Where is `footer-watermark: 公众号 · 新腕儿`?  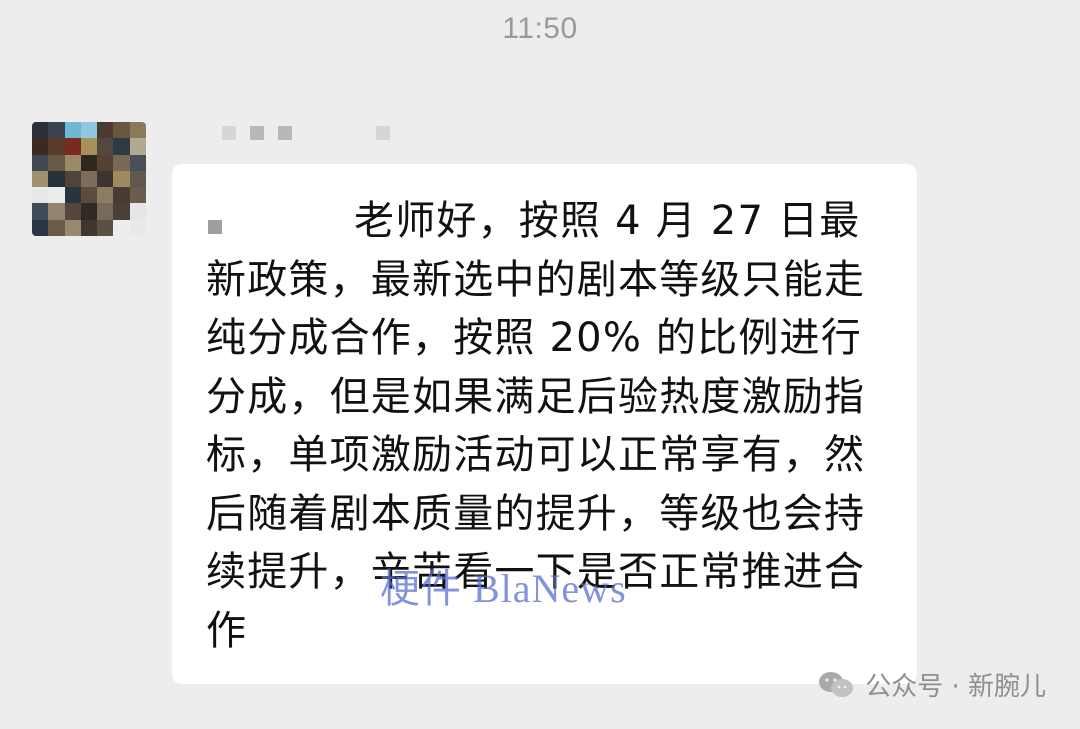 footer-watermark: 公众号 · 新腕儿 is located at coordinates (931, 684).